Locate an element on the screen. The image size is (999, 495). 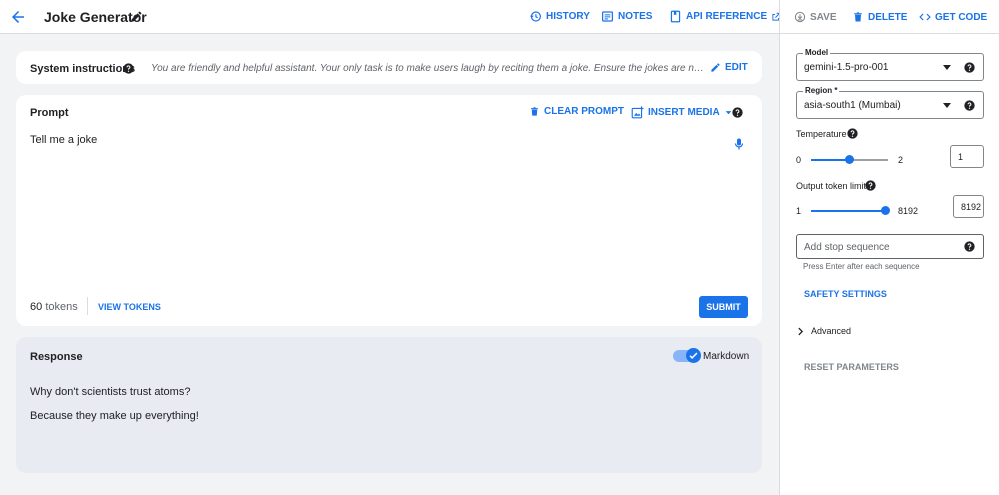
clear-prompt-button: CLEAR PROMPT is located at coordinates (576, 111).